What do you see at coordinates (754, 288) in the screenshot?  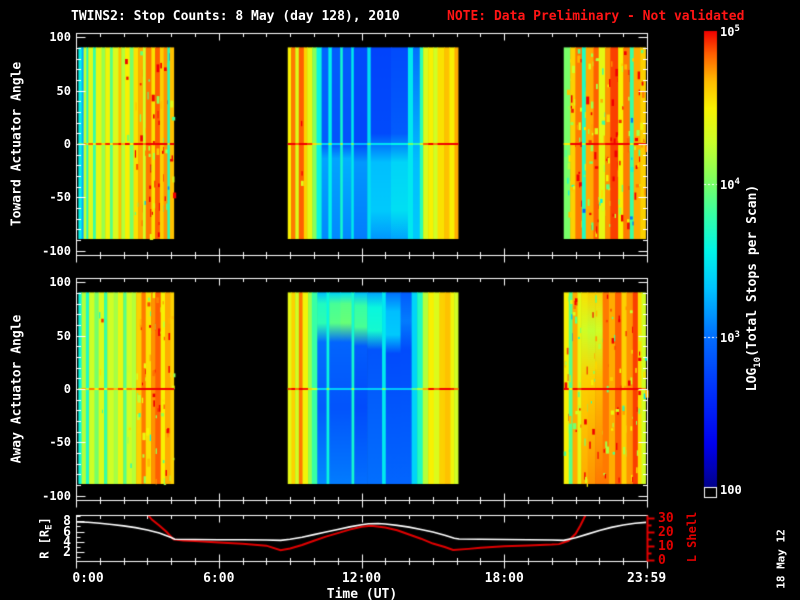 I see `colorbar-title: LOG10(Total Stops per Scan)` at bounding box center [754, 288].